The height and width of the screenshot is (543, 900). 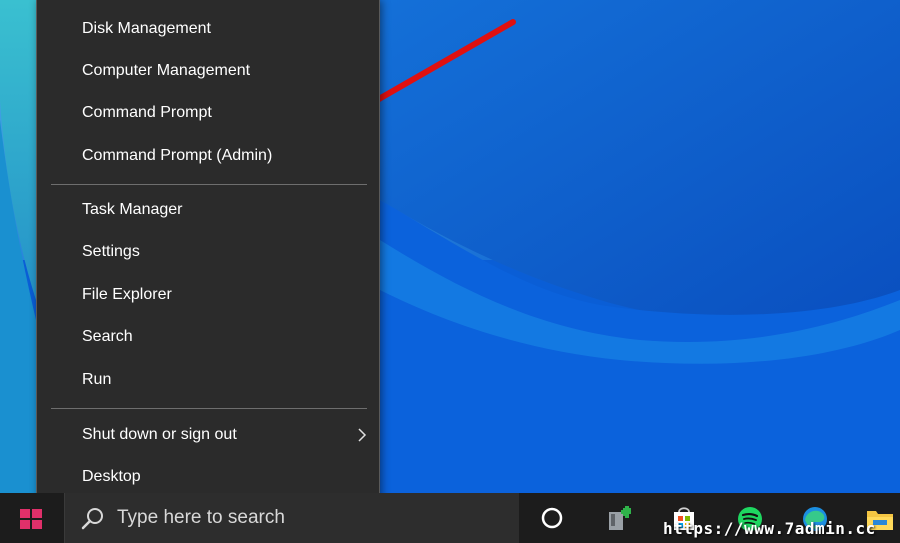 What do you see at coordinates (208, 295) in the screenshot?
I see `menu-item-file-explorer: File Explorer` at bounding box center [208, 295].